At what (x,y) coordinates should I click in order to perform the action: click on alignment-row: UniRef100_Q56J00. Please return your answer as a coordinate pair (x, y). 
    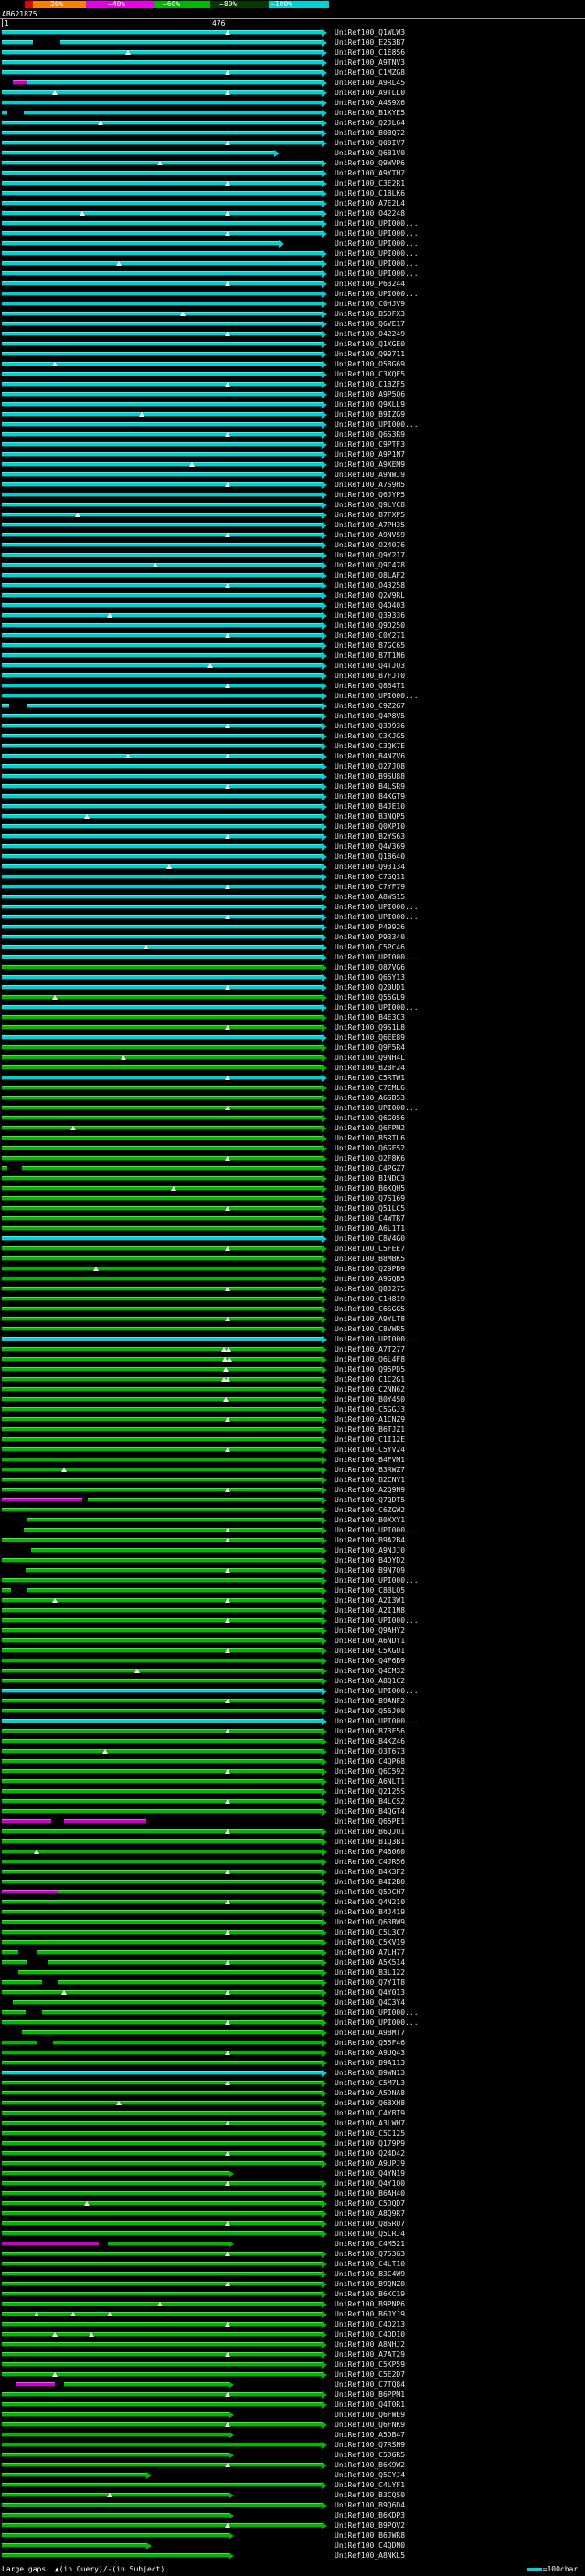
    Looking at the image, I should click on (293, 1711).